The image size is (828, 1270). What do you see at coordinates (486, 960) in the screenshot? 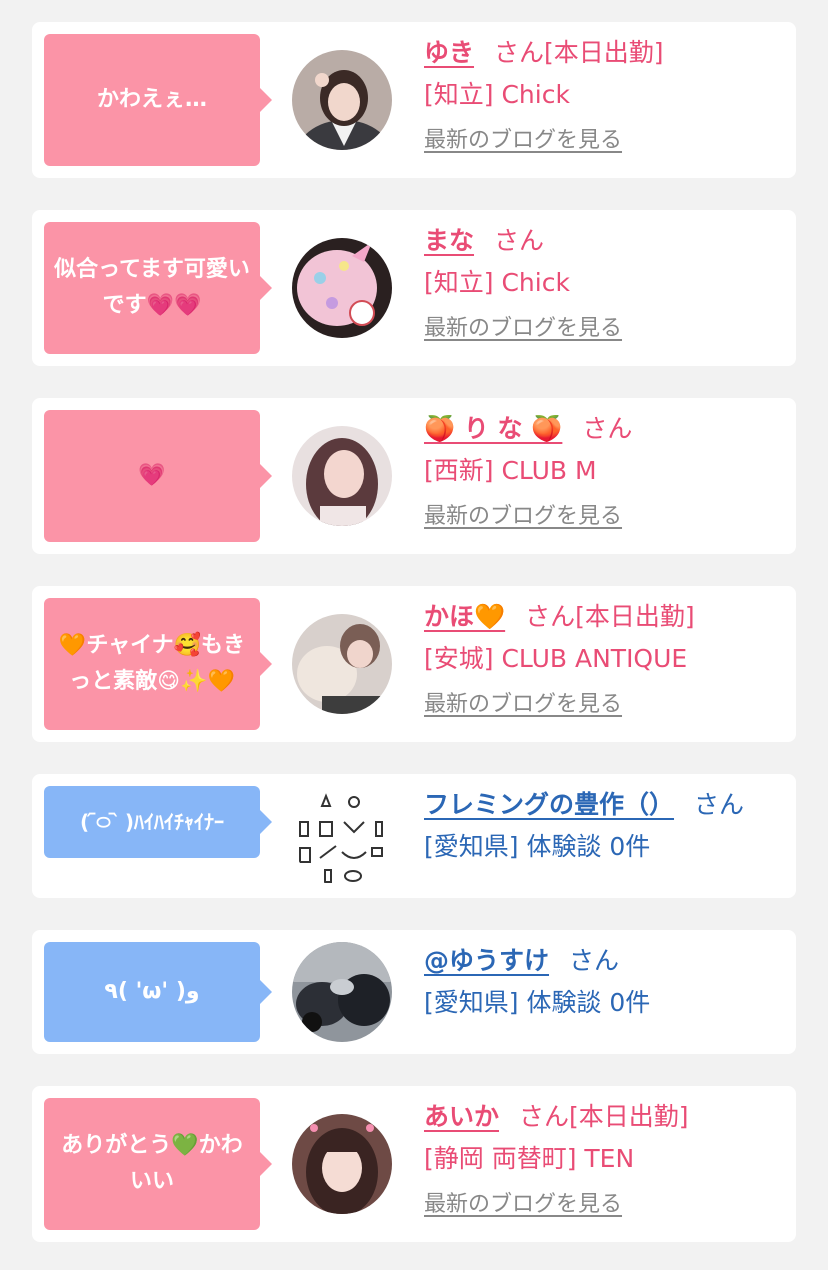
I see `commenter-name-link: @ゆうすけ` at bounding box center [486, 960].